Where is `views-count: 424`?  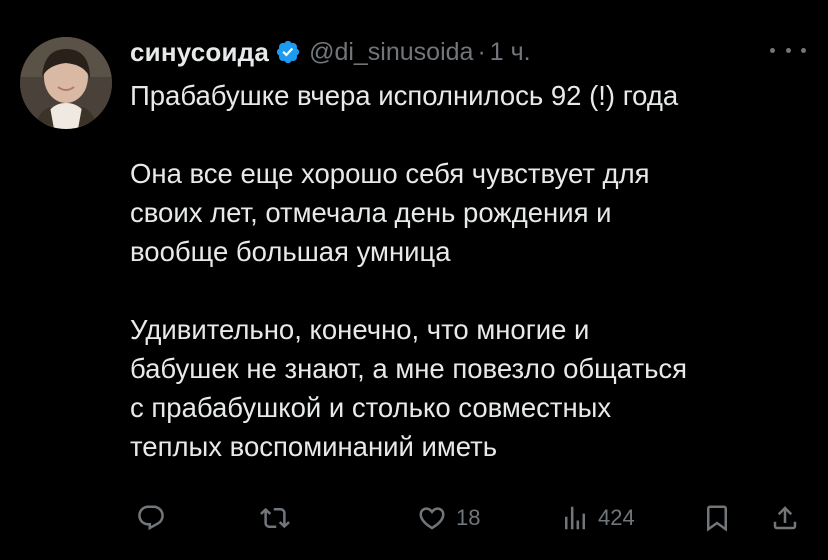
views-count: 424 is located at coordinates (616, 517).